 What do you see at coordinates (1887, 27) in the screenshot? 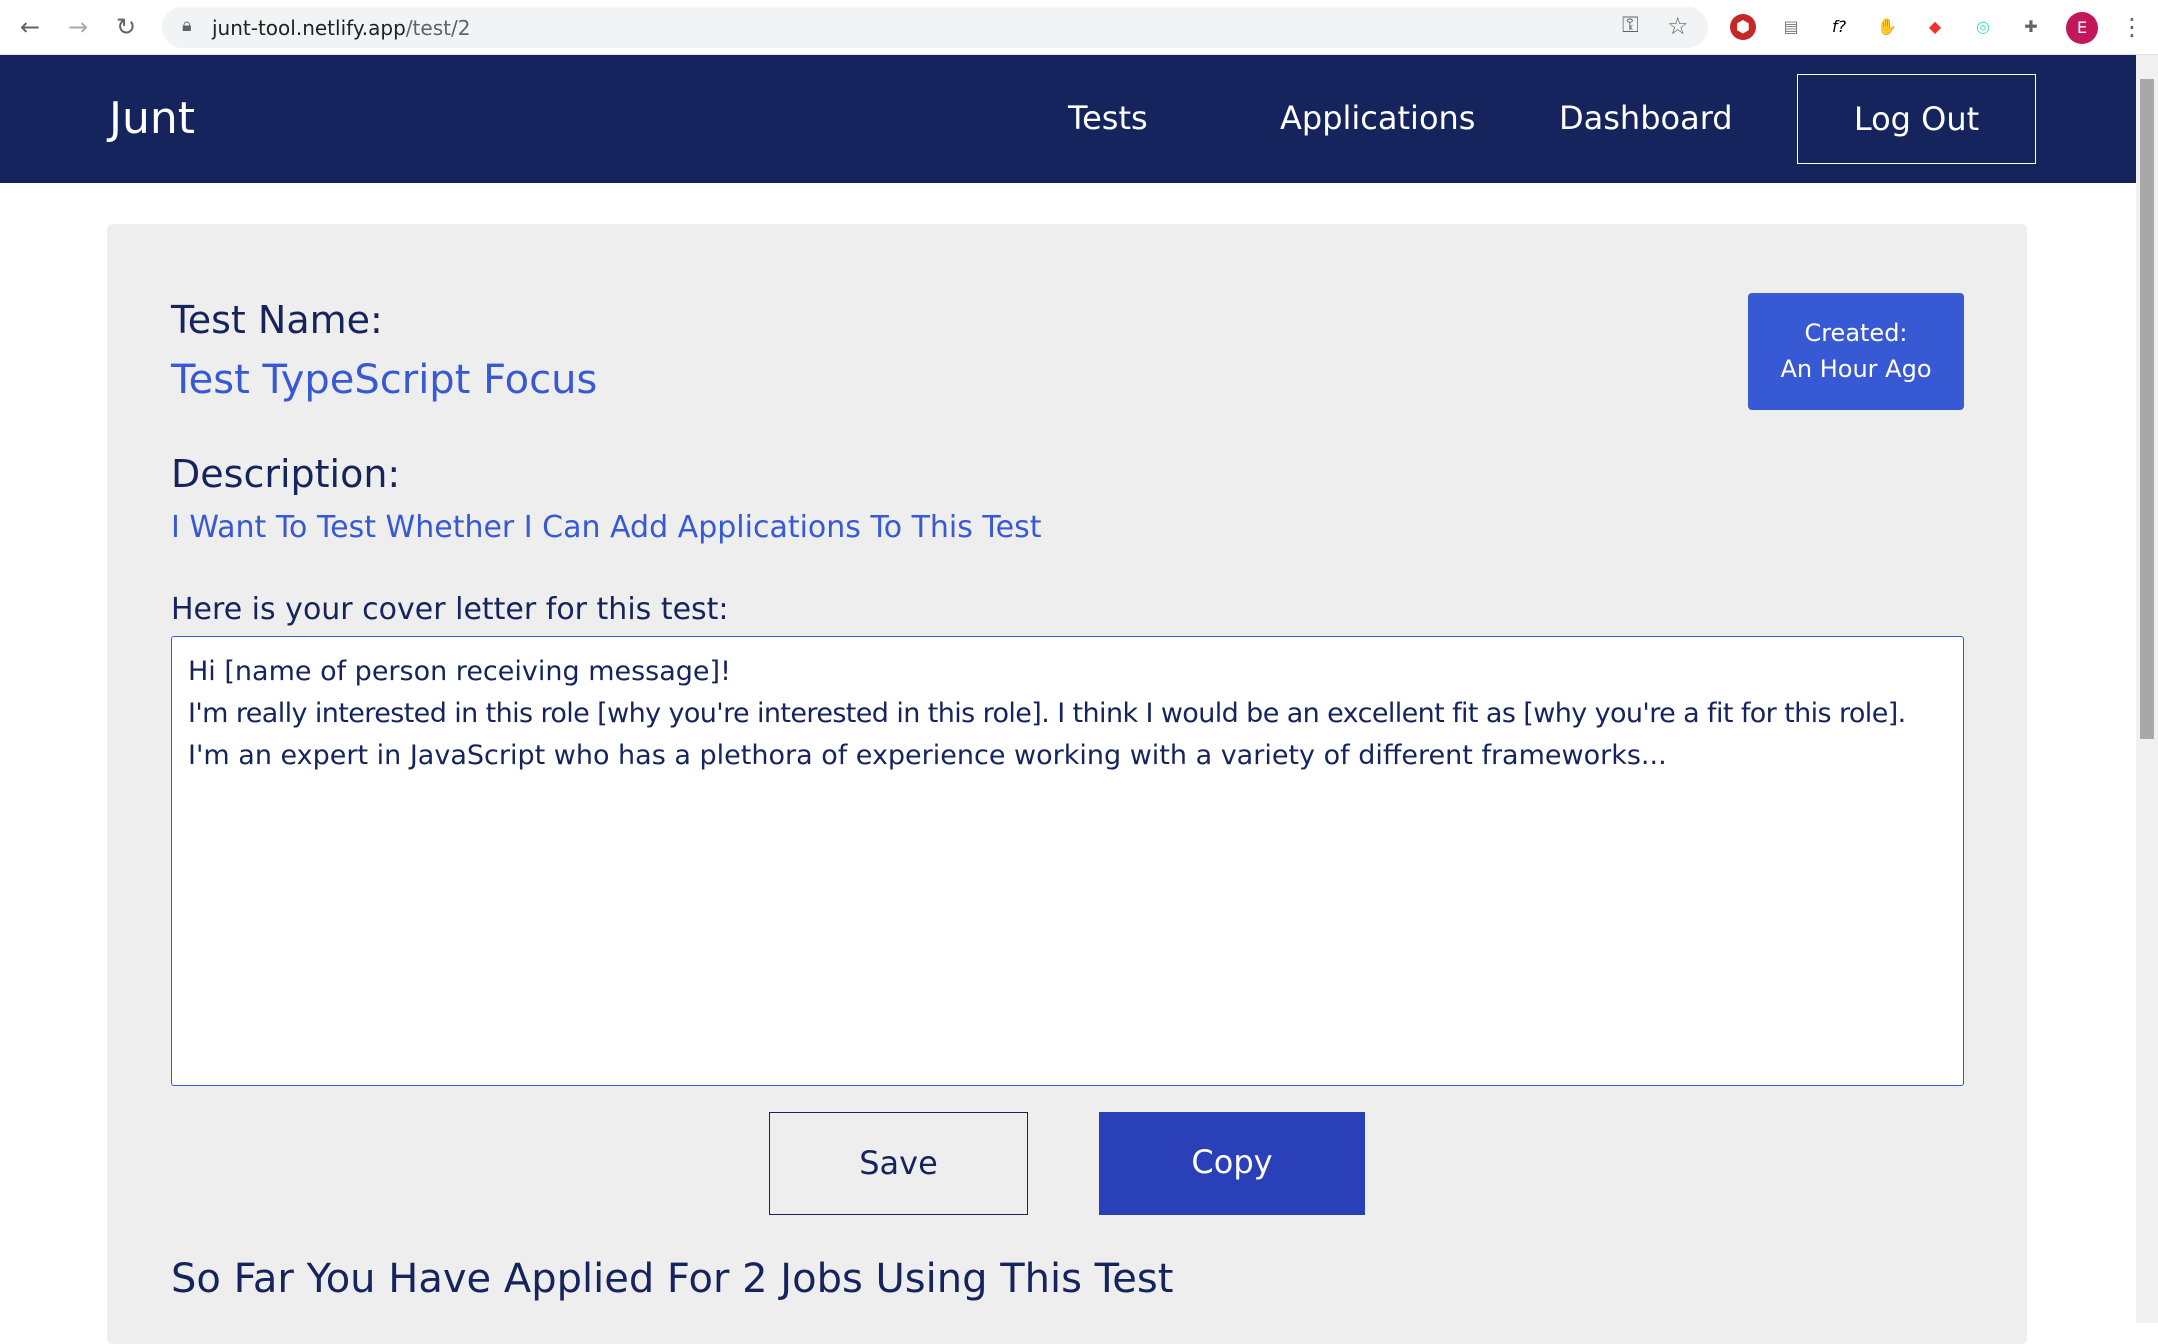
I see `hand-icon: ✋` at bounding box center [1887, 27].